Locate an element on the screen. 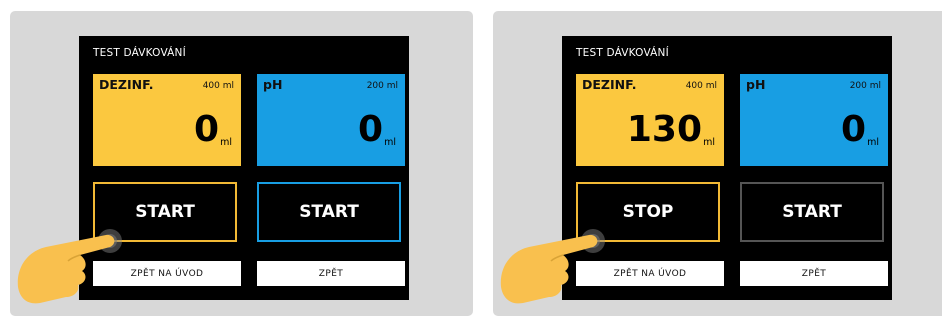  ph-start-button: START is located at coordinates (329, 212).